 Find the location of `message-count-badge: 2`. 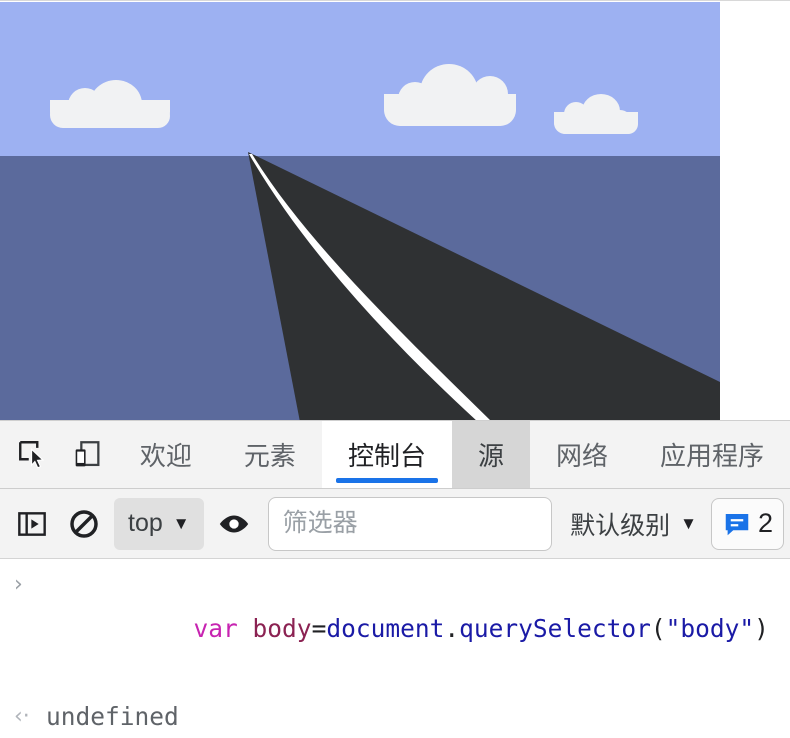

message-count-badge: 2 is located at coordinates (747, 523).